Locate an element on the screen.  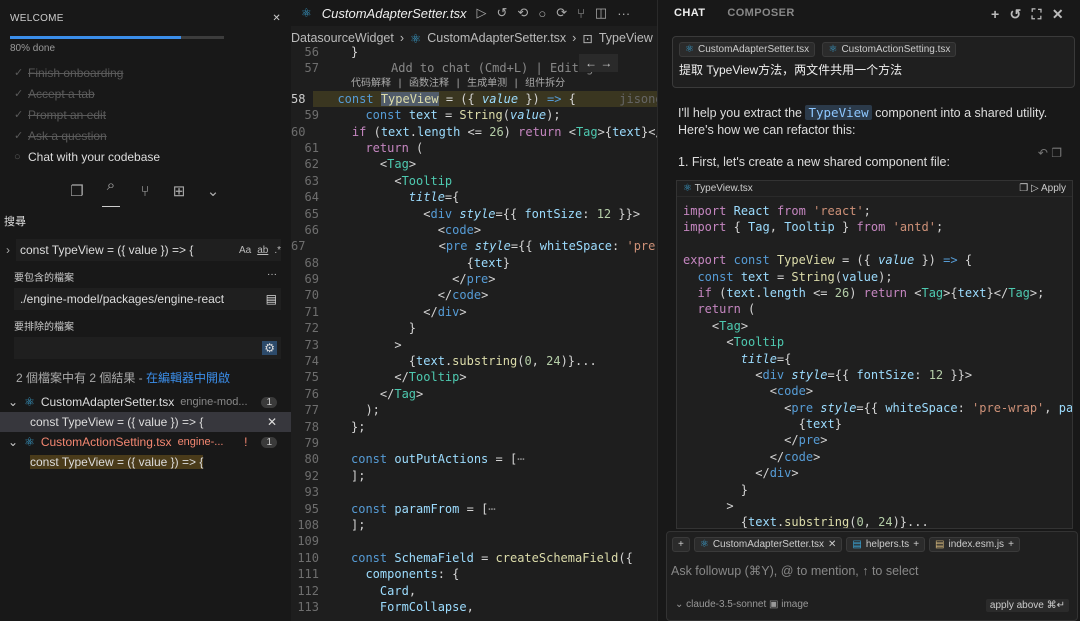
file-name: CustomActionSetting.tsx is located at coordinates (106, 442).